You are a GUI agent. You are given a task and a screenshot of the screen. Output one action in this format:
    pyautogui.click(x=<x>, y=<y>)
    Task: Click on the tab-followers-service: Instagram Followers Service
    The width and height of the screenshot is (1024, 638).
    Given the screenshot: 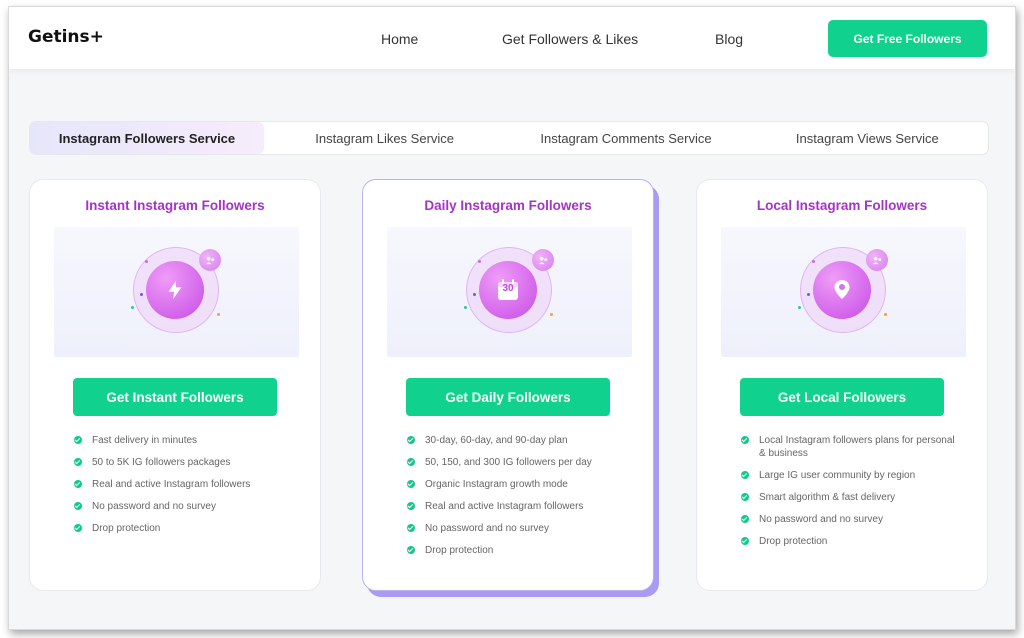 What is the action you would take?
    pyautogui.click(x=147, y=138)
    